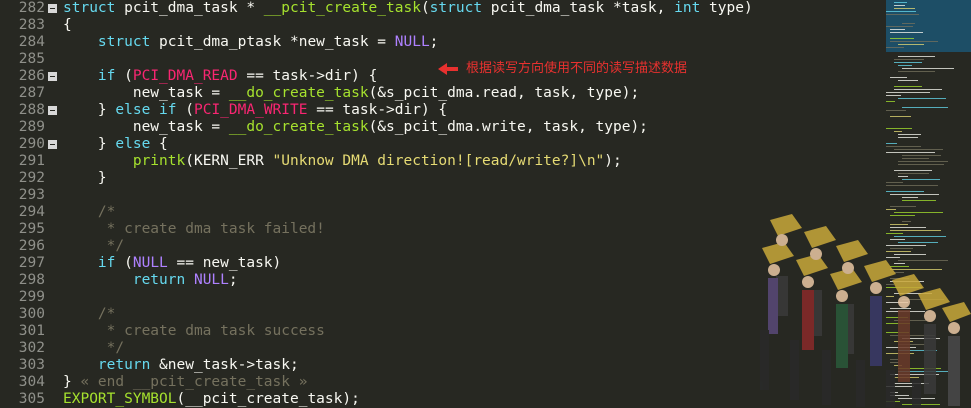 This screenshot has width=971, height=408. What do you see at coordinates (89, 212) in the screenshot?
I see `code-text: /*` at bounding box center [89, 212].